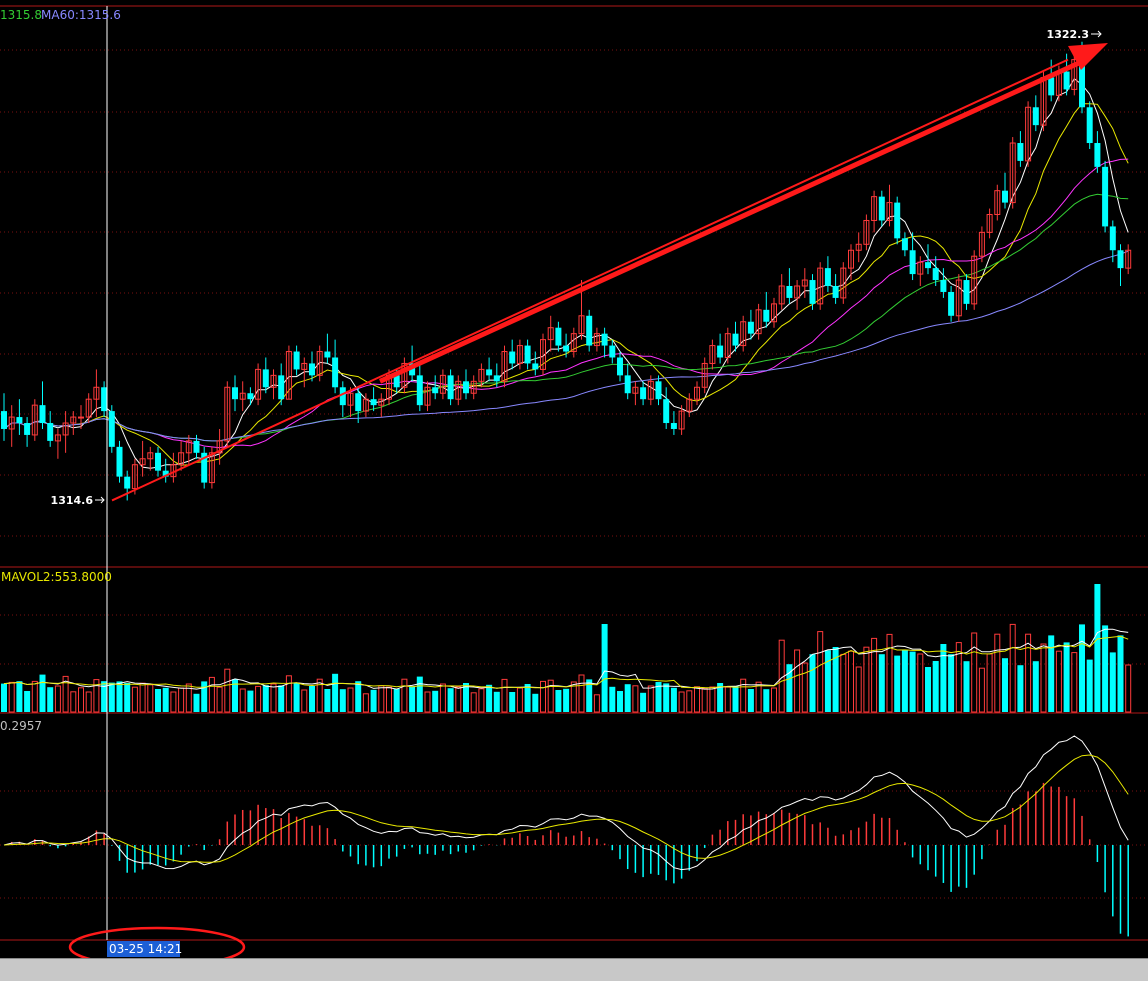 The height and width of the screenshot is (981, 1148). Describe the element at coordinates (566, 659) in the screenshot. I see `volume-ma5-line` at that location.